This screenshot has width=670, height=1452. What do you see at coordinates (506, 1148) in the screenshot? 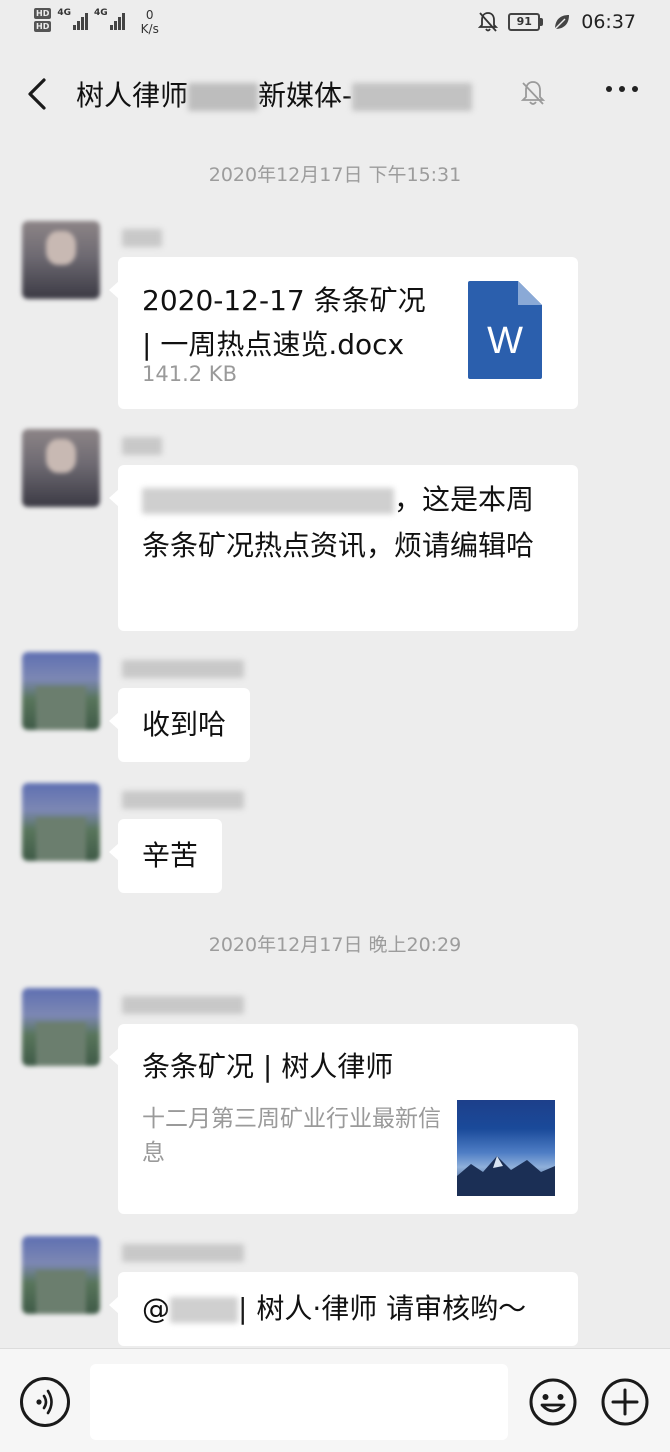
I see `article-thumbnail` at bounding box center [506, 1148].